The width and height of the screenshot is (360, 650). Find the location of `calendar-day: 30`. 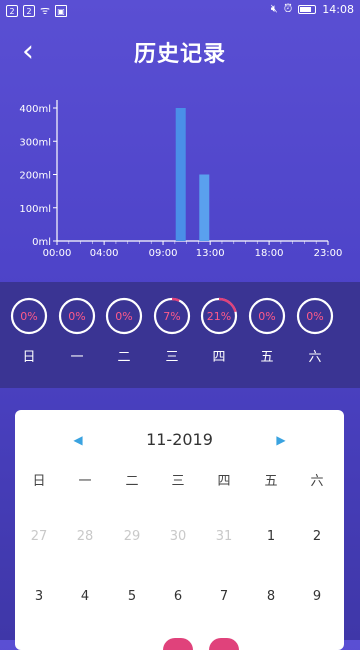

calendar-day: 30 is located at coordinates (178, 537).